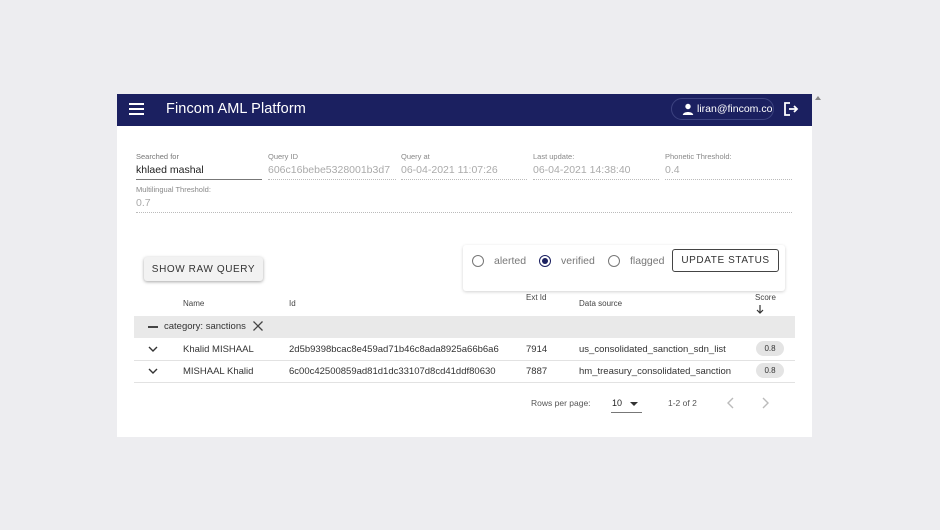 The image size is (940, 530). Describe the element at coordinates (561, 403) in the screenshot. I see `rows-per-page-label: Rows per page:` at that location.